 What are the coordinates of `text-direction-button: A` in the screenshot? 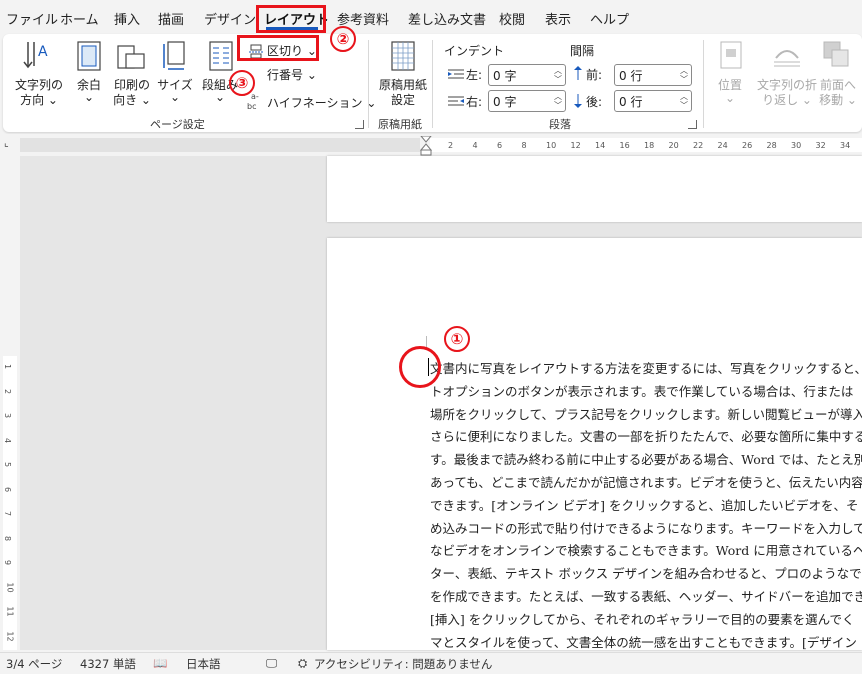 It's located at (40, 55).